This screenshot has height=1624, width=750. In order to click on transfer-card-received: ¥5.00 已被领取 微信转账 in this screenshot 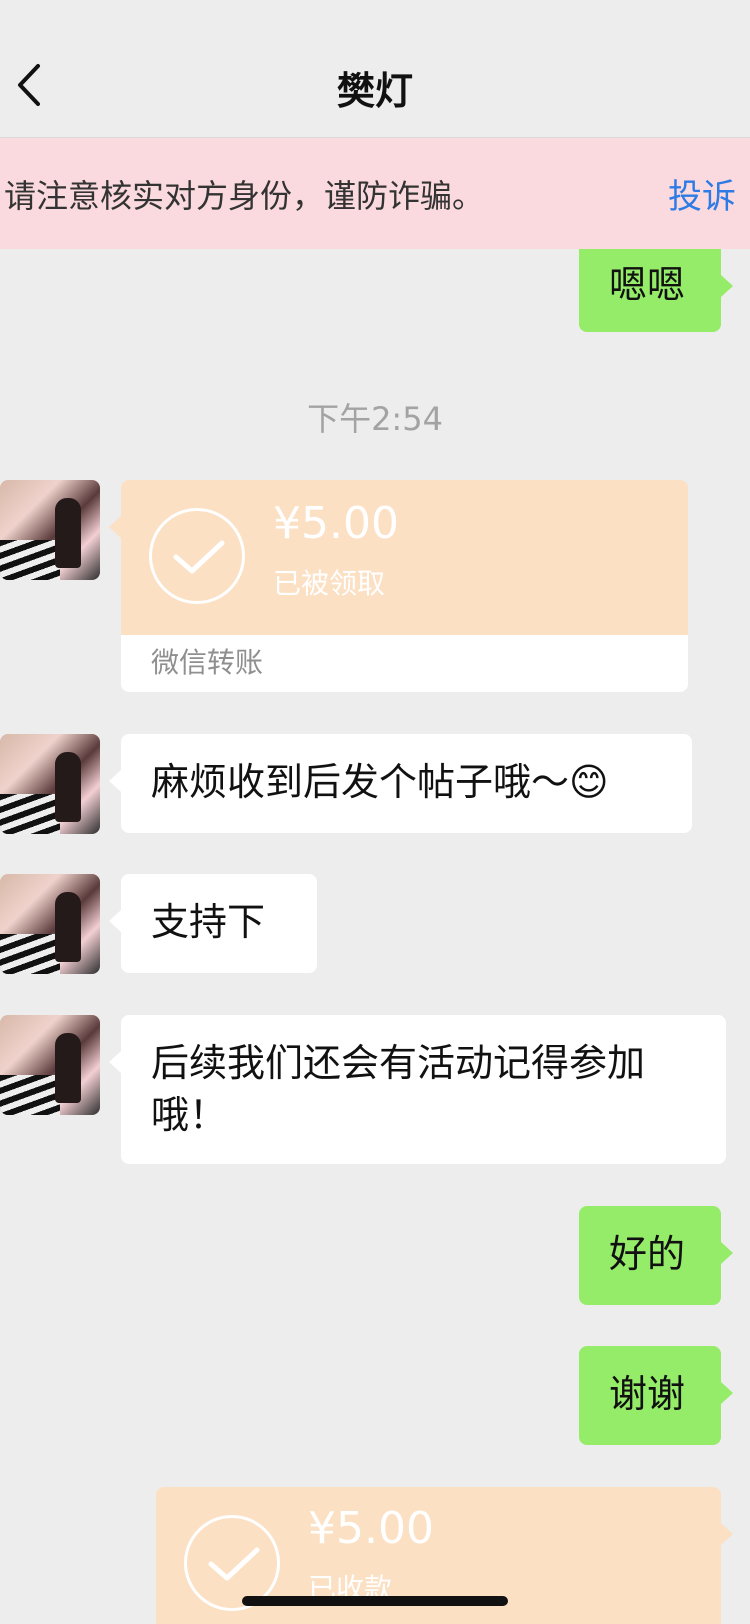, I will do `click(398, 586)`.